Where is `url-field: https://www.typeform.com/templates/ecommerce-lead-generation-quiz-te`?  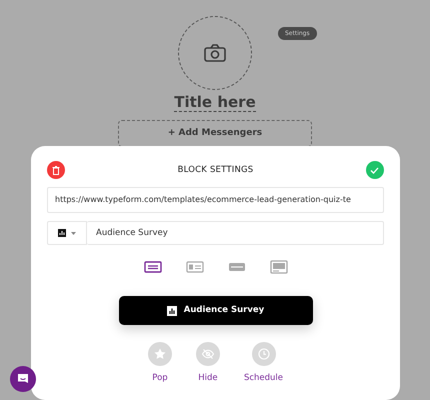
url-field: https://www.typeform.com/templates/ecommerce-lead-generation-quiz-te is located at coordinates (215, 200).